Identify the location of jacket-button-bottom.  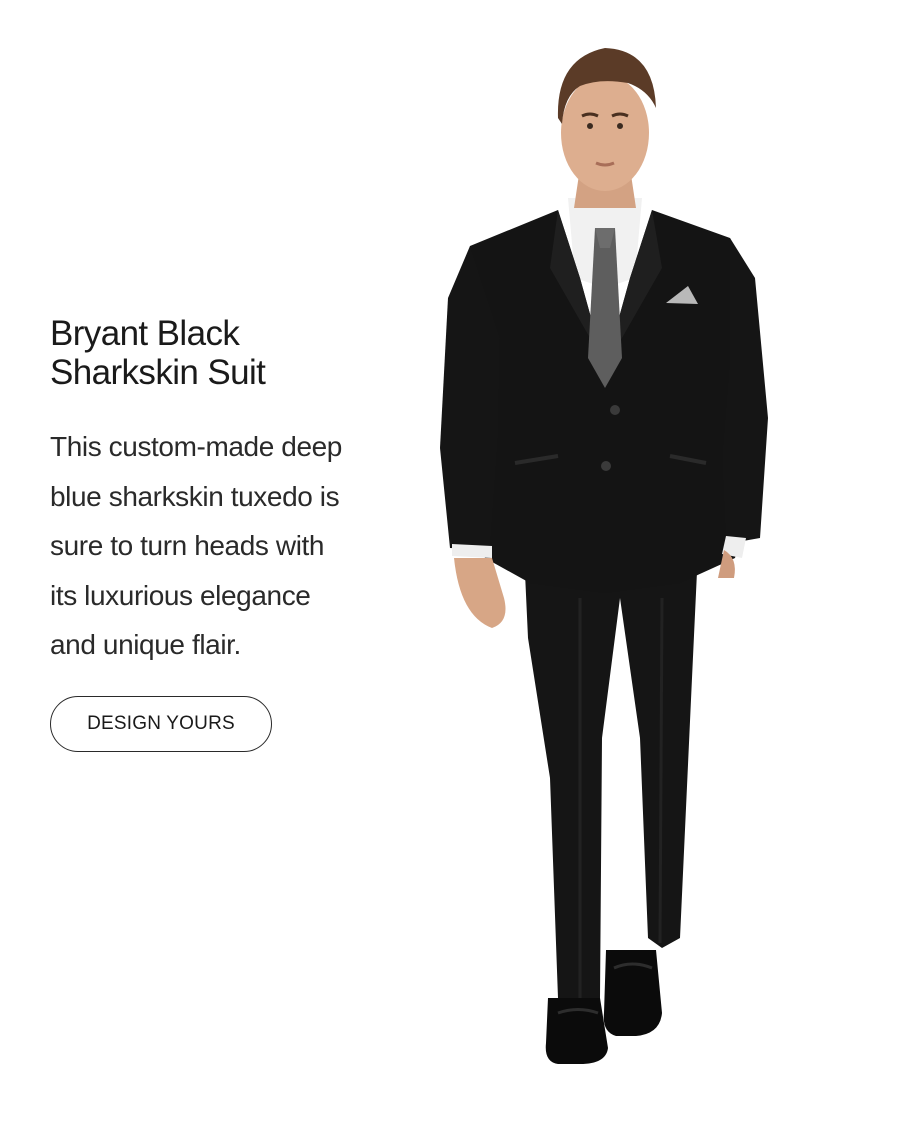
(606, 466).